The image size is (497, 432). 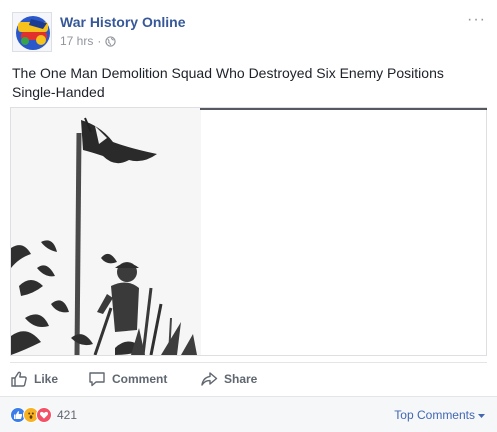 I want to click on post-header: War History Online 17 hrs · ···, so click(x=250, y=33).